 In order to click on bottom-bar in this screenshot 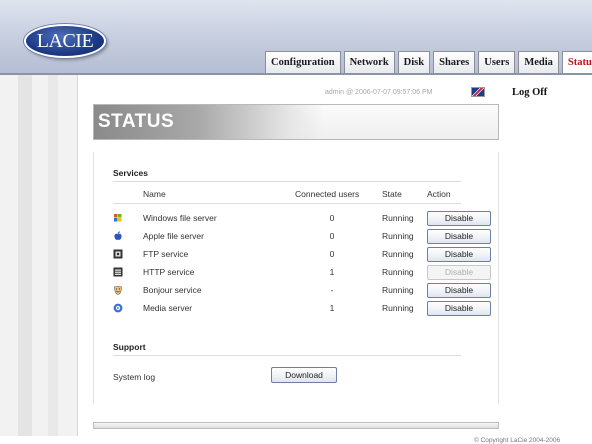, I will do `click(296, 425)`.